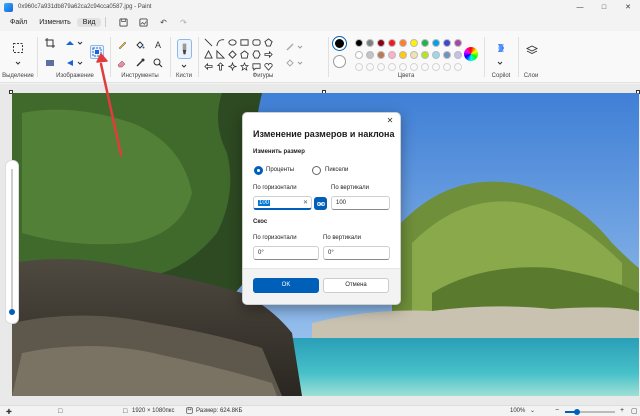  Describe the element at coordinates (390, 121) in the screenshot. I see `close-icon: ✕` at that location.